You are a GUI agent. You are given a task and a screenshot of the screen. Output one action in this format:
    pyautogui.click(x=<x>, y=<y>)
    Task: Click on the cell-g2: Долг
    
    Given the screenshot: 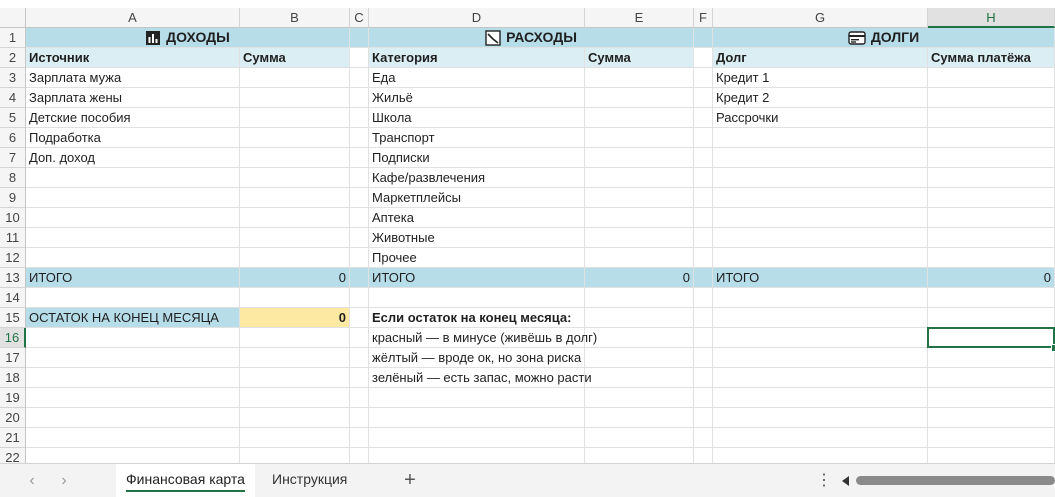 What is the action you would take?
    pyautogui.click(x=820, y=58)
    